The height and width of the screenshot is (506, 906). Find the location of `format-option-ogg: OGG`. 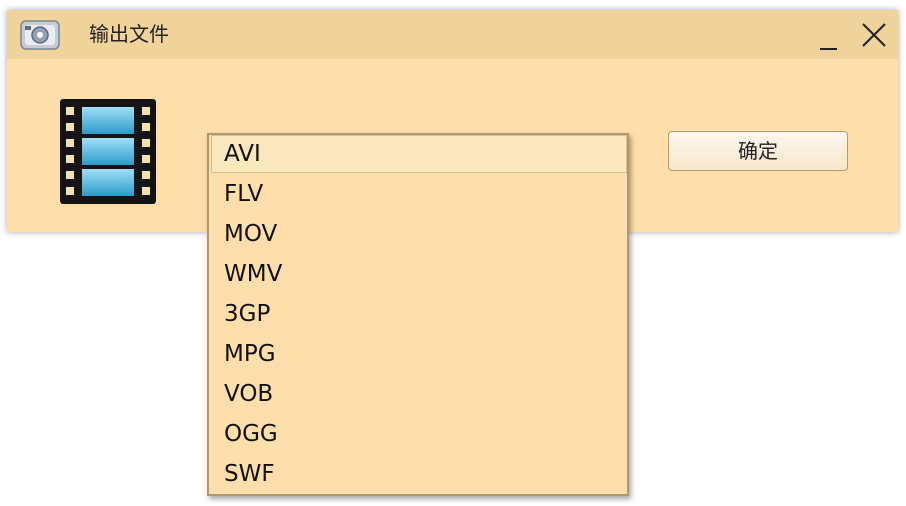

format-option-ogg: OGG is located at coordinates (419, 434).